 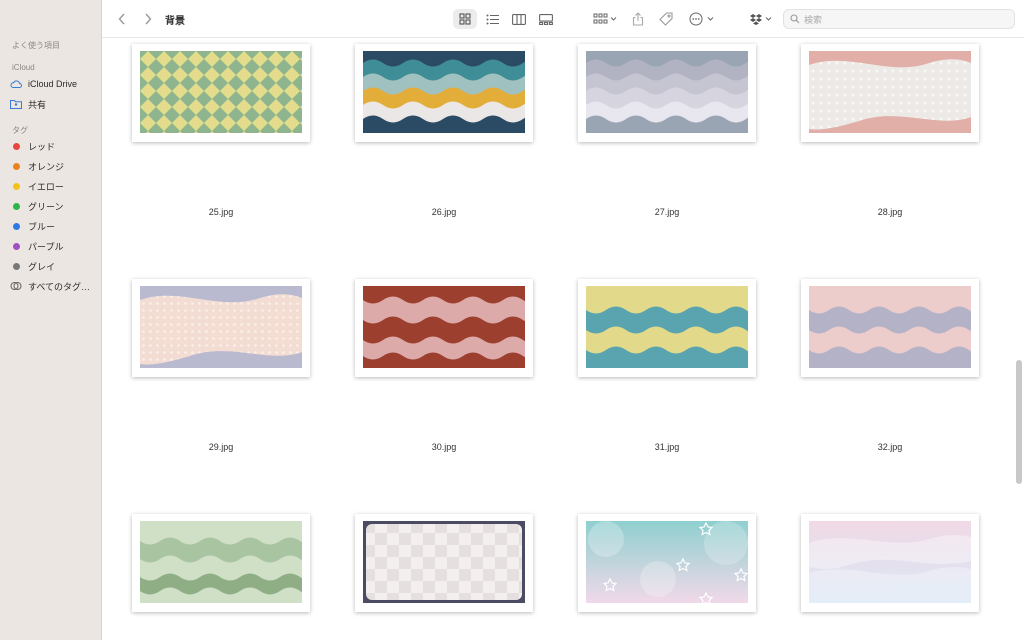 What do you see at coordinates (813, 19) in the screenshot?
I see `search-placeholder: 検索` at bounding box center [813, 19].